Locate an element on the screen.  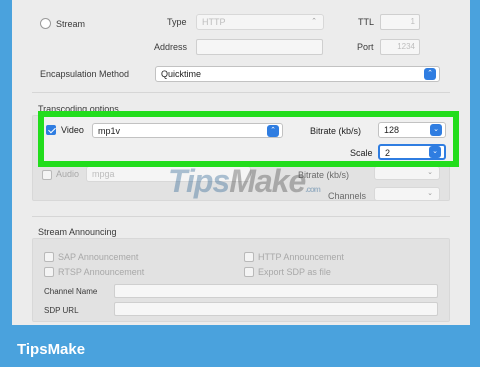
video-codec-select: mp1v ⌃ is located at coordinates (187, 130).